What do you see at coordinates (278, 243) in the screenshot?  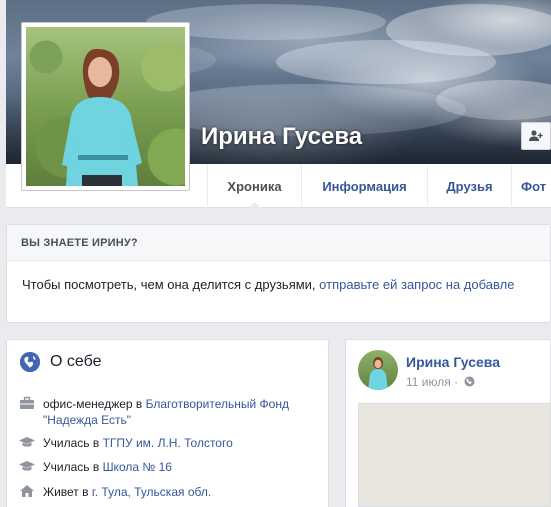 I see `do-you-know-header: ВЫ ЗНАЕТЕ ИРИНУ?` at bounding box center [278, 243].